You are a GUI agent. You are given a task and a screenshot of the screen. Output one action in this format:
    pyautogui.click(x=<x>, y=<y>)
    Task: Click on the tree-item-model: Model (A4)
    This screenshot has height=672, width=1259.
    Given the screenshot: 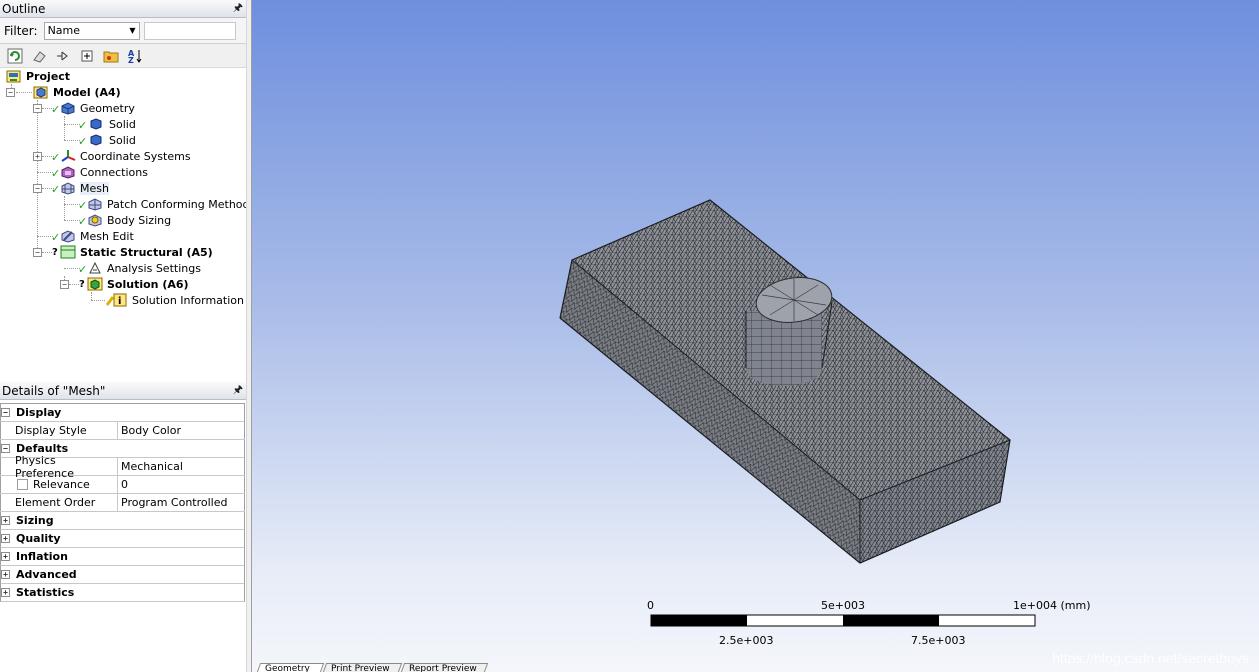 What is the action you would take?
    pyautogui.click(x=77, y=92)
    